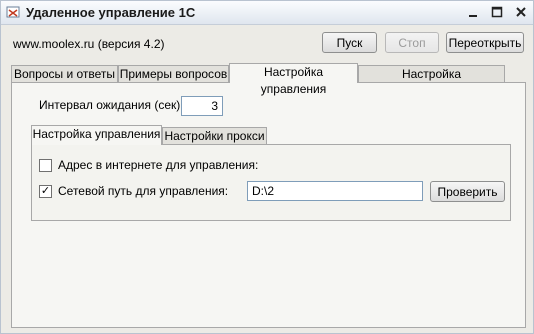 This screenshot has width=534, height=334. I want to click on check-button: Проверить, so click(467, 191).